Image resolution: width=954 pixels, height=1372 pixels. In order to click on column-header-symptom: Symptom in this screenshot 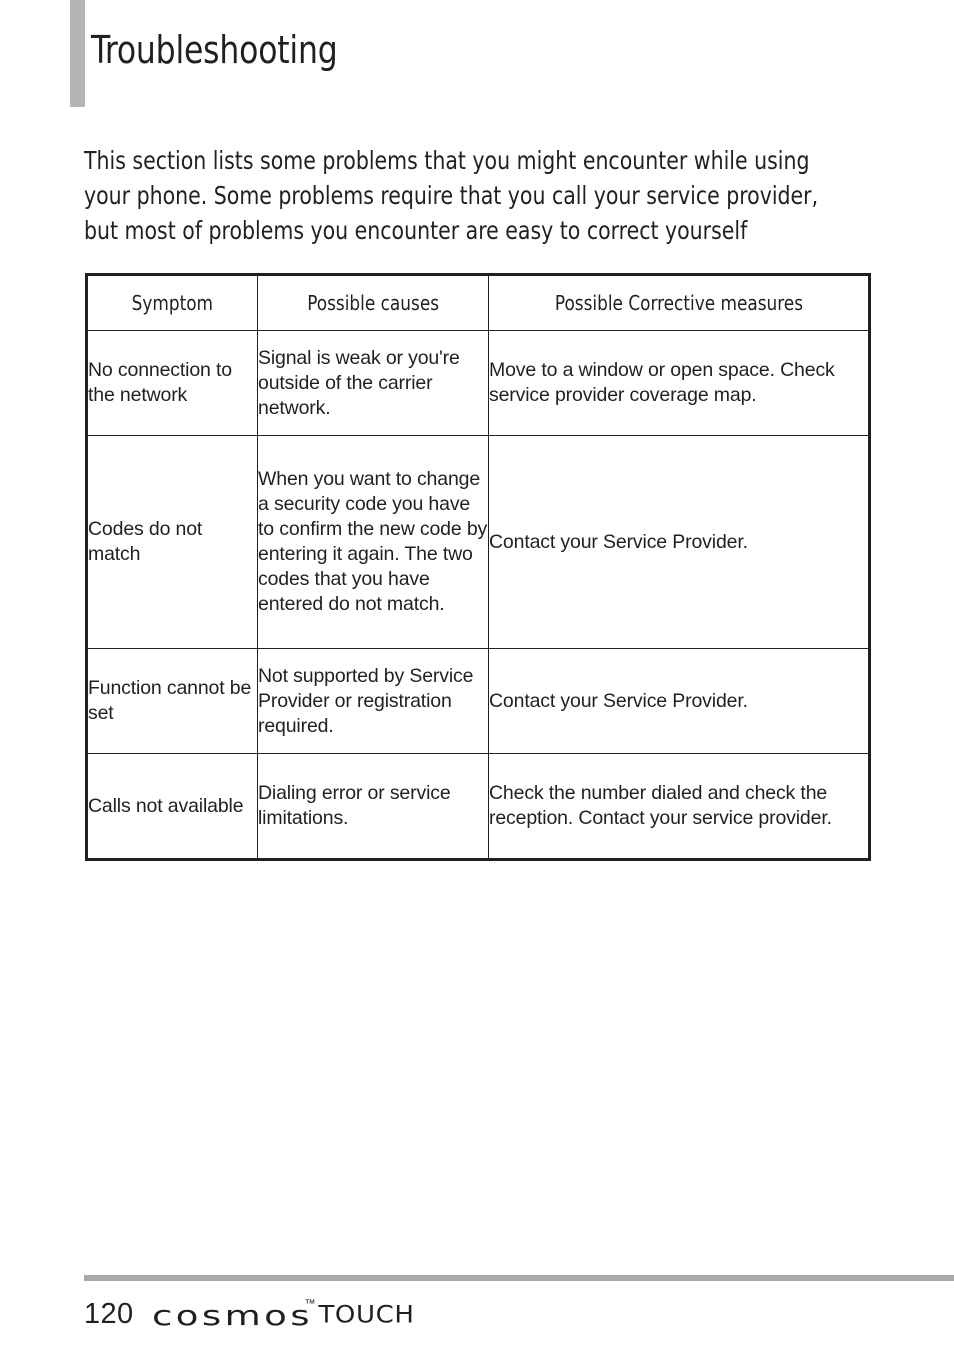, I will do `click(172, 302)`.